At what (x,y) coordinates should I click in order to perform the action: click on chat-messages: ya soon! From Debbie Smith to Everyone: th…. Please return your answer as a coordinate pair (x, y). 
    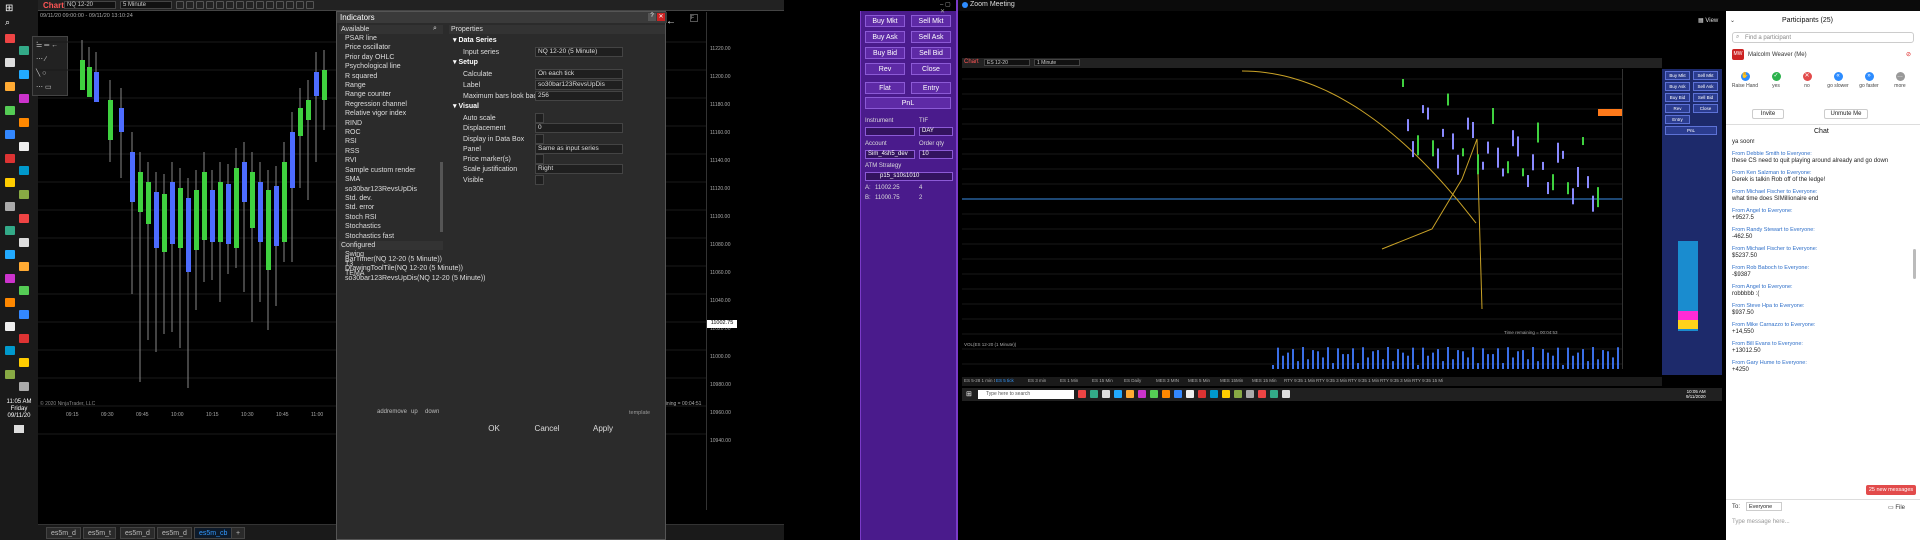
    Looking at the image, I should click on (1822, 314).